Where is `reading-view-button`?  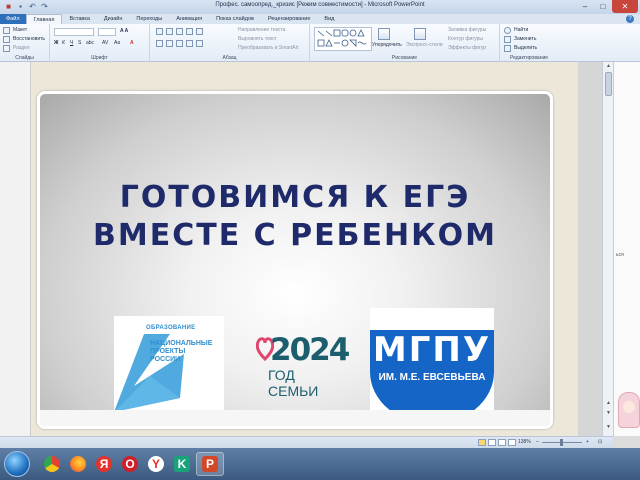 reading-view-button is located at coordinates (502, 442).